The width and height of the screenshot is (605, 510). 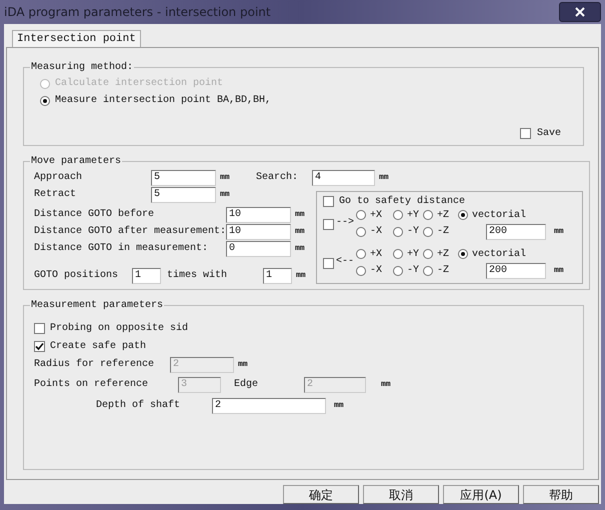 What do you see at coordinates (139, 83) in the screenshot?
I see `option-label: Calculate intersection point` at bounding box center [139, 83].